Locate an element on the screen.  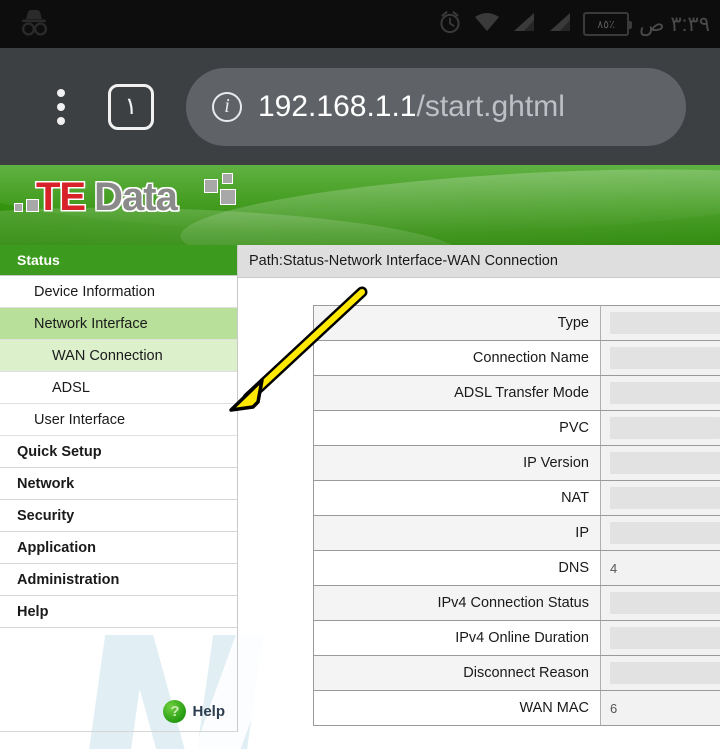
table-row: IP Version is located at coordinates (516, 463).